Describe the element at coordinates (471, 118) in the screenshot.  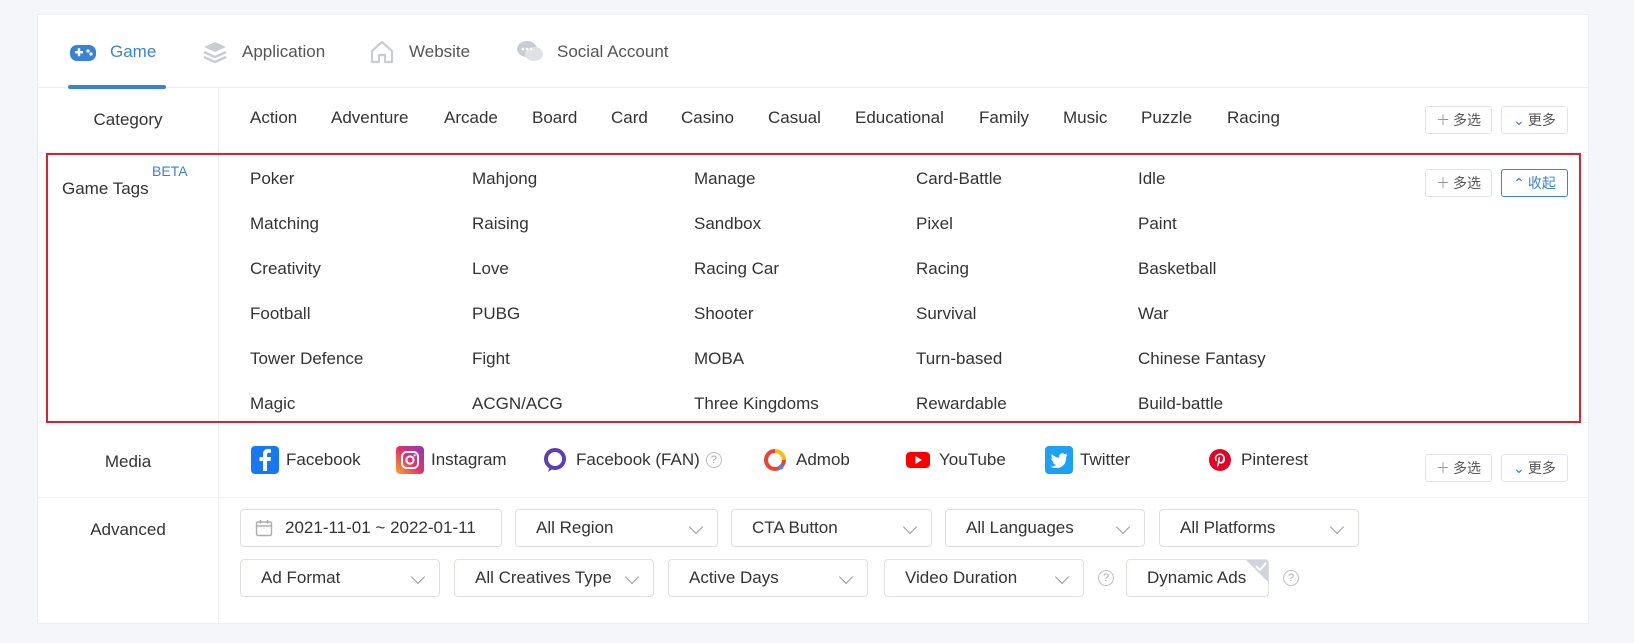
I see `category-arcade: Arcade` at that location.